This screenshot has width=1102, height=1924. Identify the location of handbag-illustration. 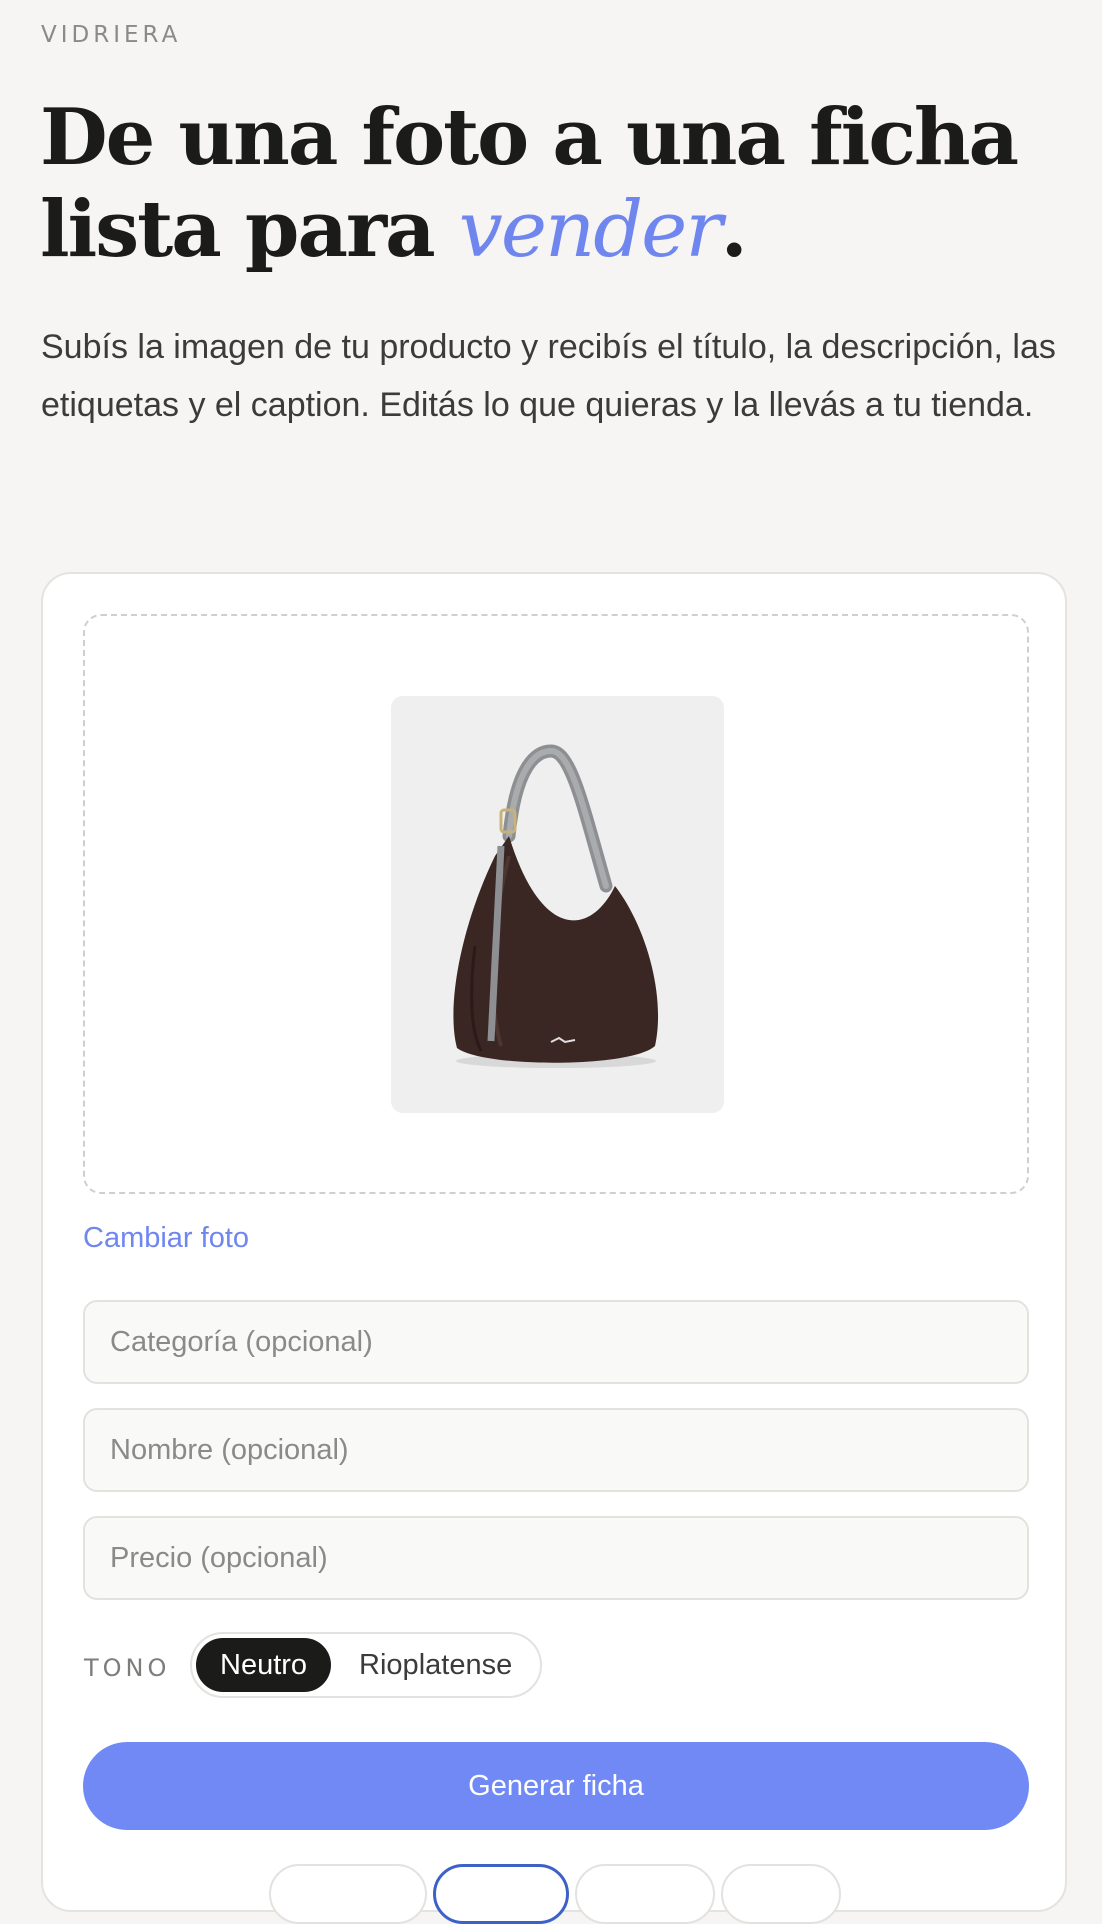
(557, 904).